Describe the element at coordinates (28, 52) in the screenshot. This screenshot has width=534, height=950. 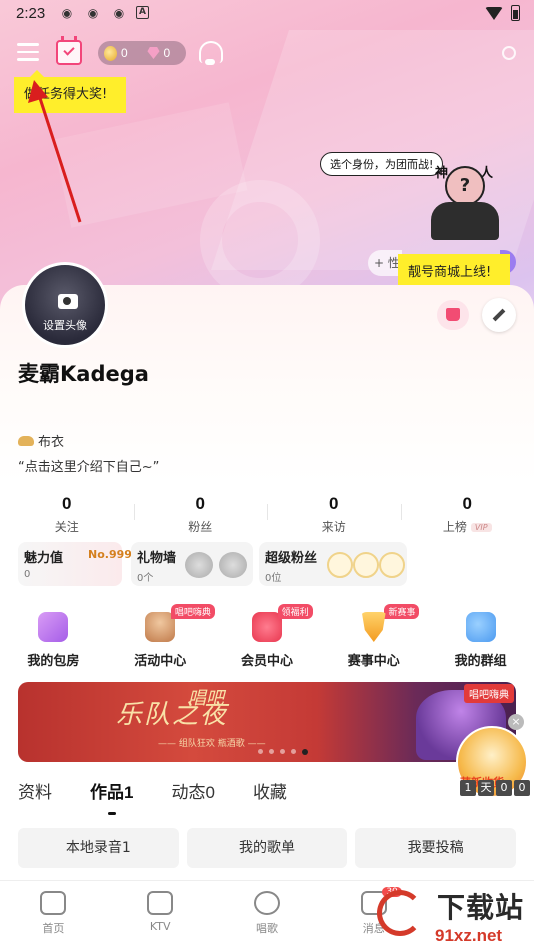
I see `menu-button` at that location.